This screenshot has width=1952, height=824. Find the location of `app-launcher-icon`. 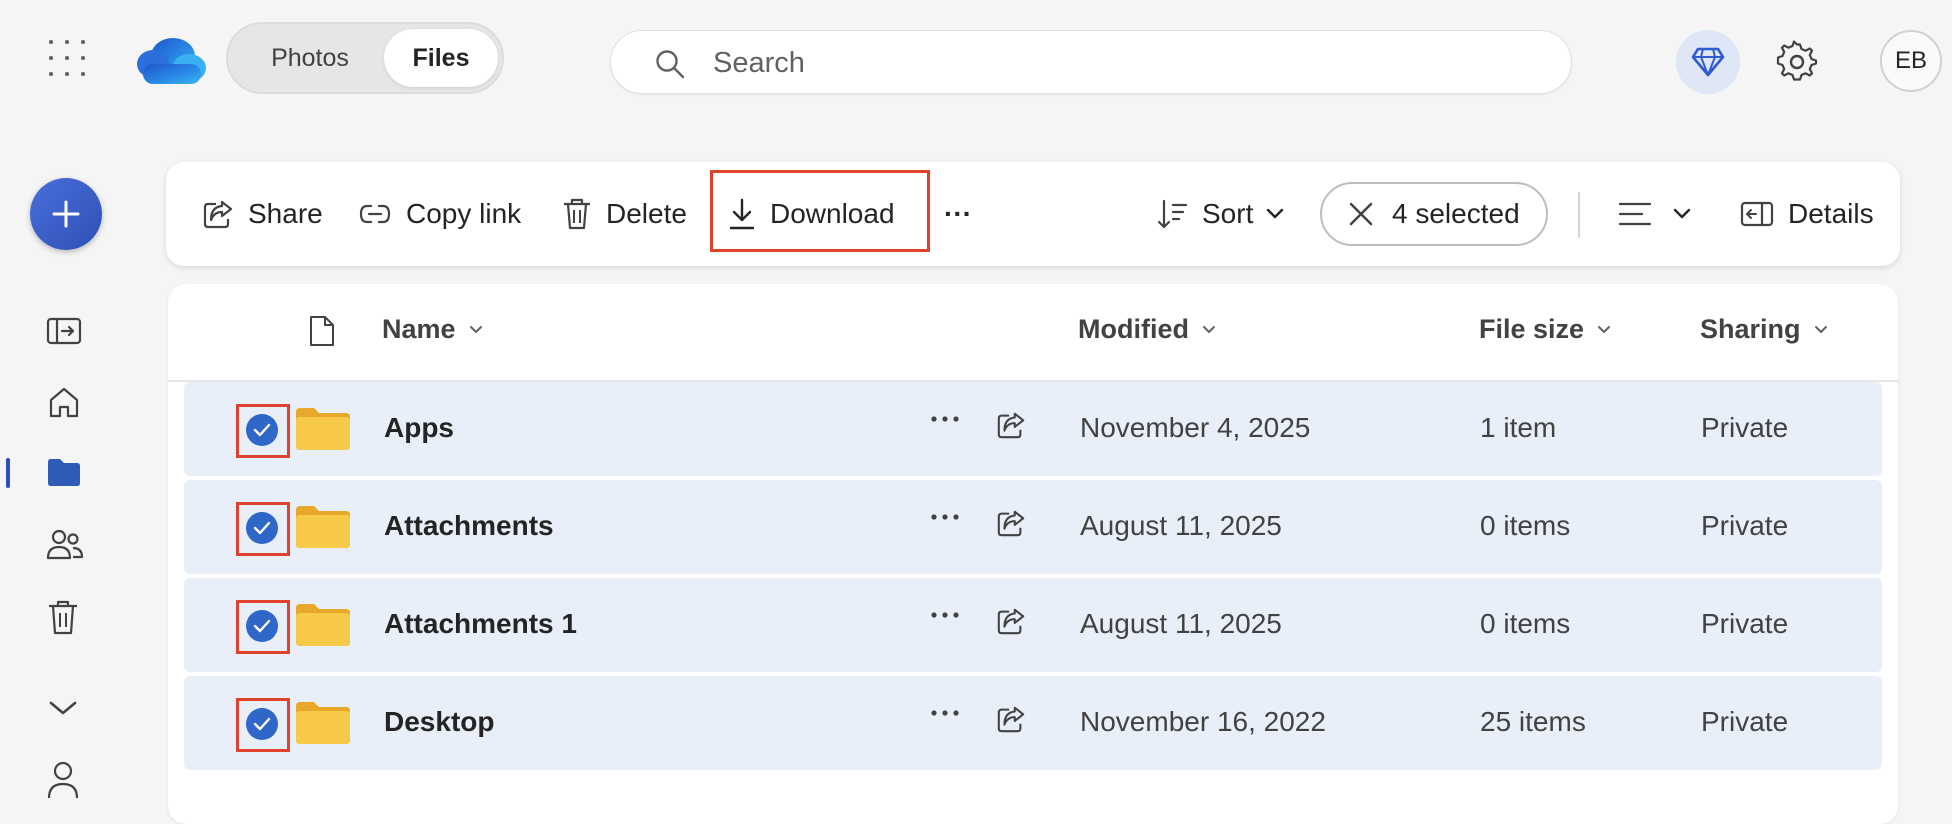

app-launcher-icon is located at coordinates (67, 58).